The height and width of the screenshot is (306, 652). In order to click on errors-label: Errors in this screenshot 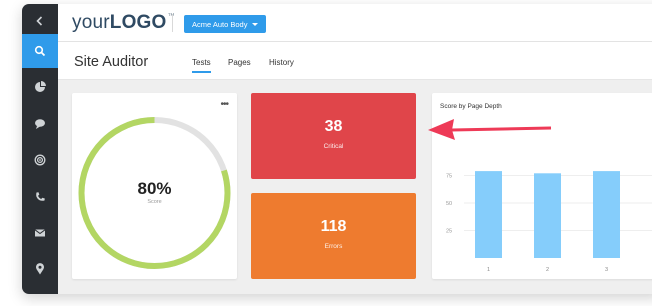, I will do `click(333, 246)`.